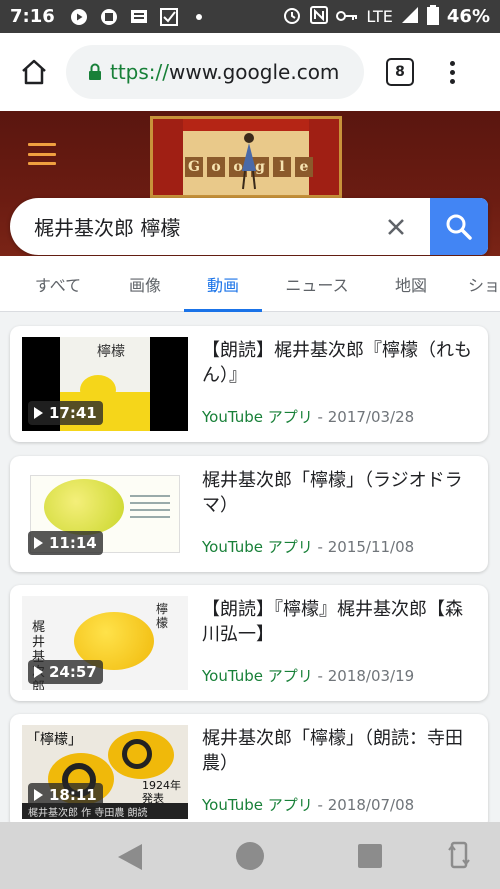 The image size is (500, 889). Describe the element at coordinates (65, 543) in the screenshot. I see `duration-badge: 11:14` at that location.